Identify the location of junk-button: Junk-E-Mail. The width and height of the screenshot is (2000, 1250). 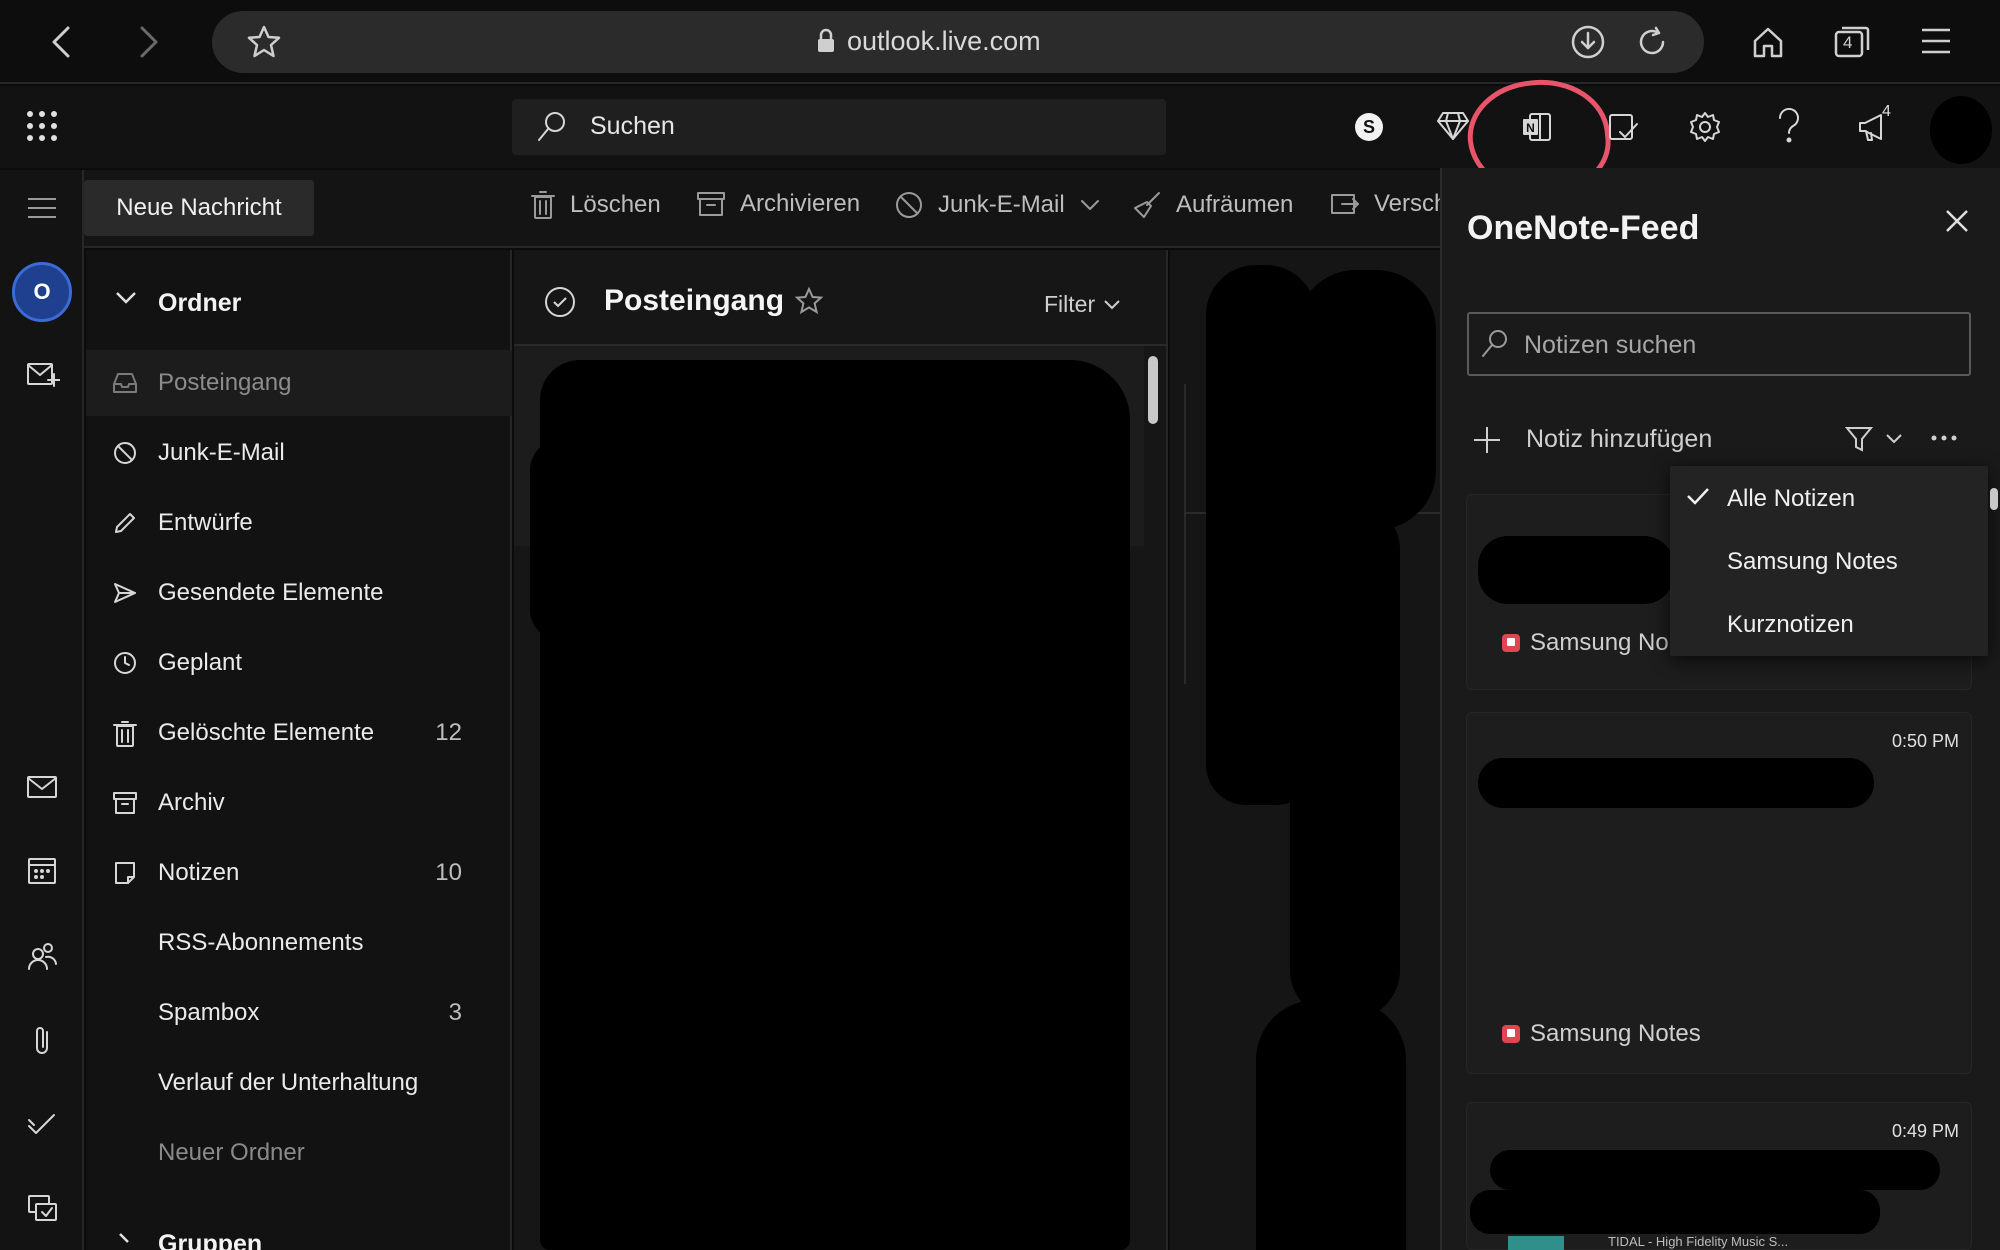
(997, 205).